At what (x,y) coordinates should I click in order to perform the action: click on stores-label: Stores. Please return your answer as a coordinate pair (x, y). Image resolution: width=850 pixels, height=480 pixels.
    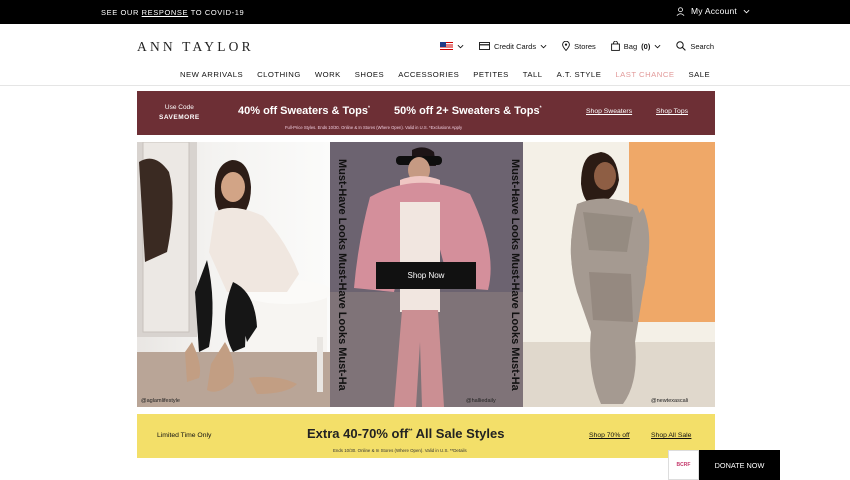
    Looking at the image, I should click on (585, 46).